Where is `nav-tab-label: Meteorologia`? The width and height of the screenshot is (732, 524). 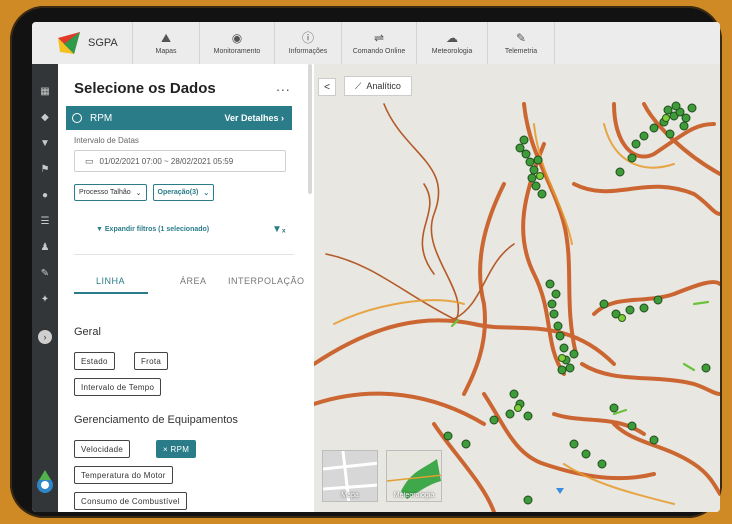
nav-tab-label: Meteorologia is located at coordinates (452, 51).